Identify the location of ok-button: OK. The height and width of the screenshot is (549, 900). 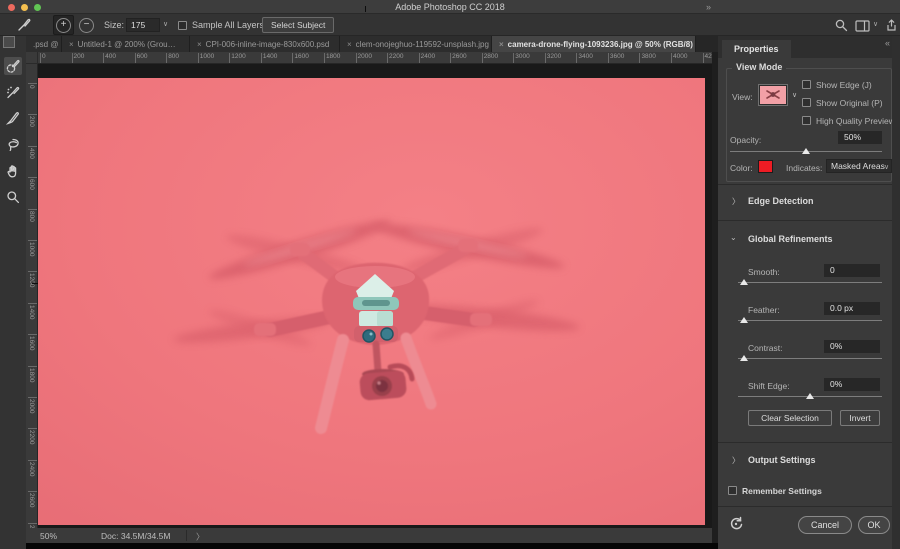
(874, 525).